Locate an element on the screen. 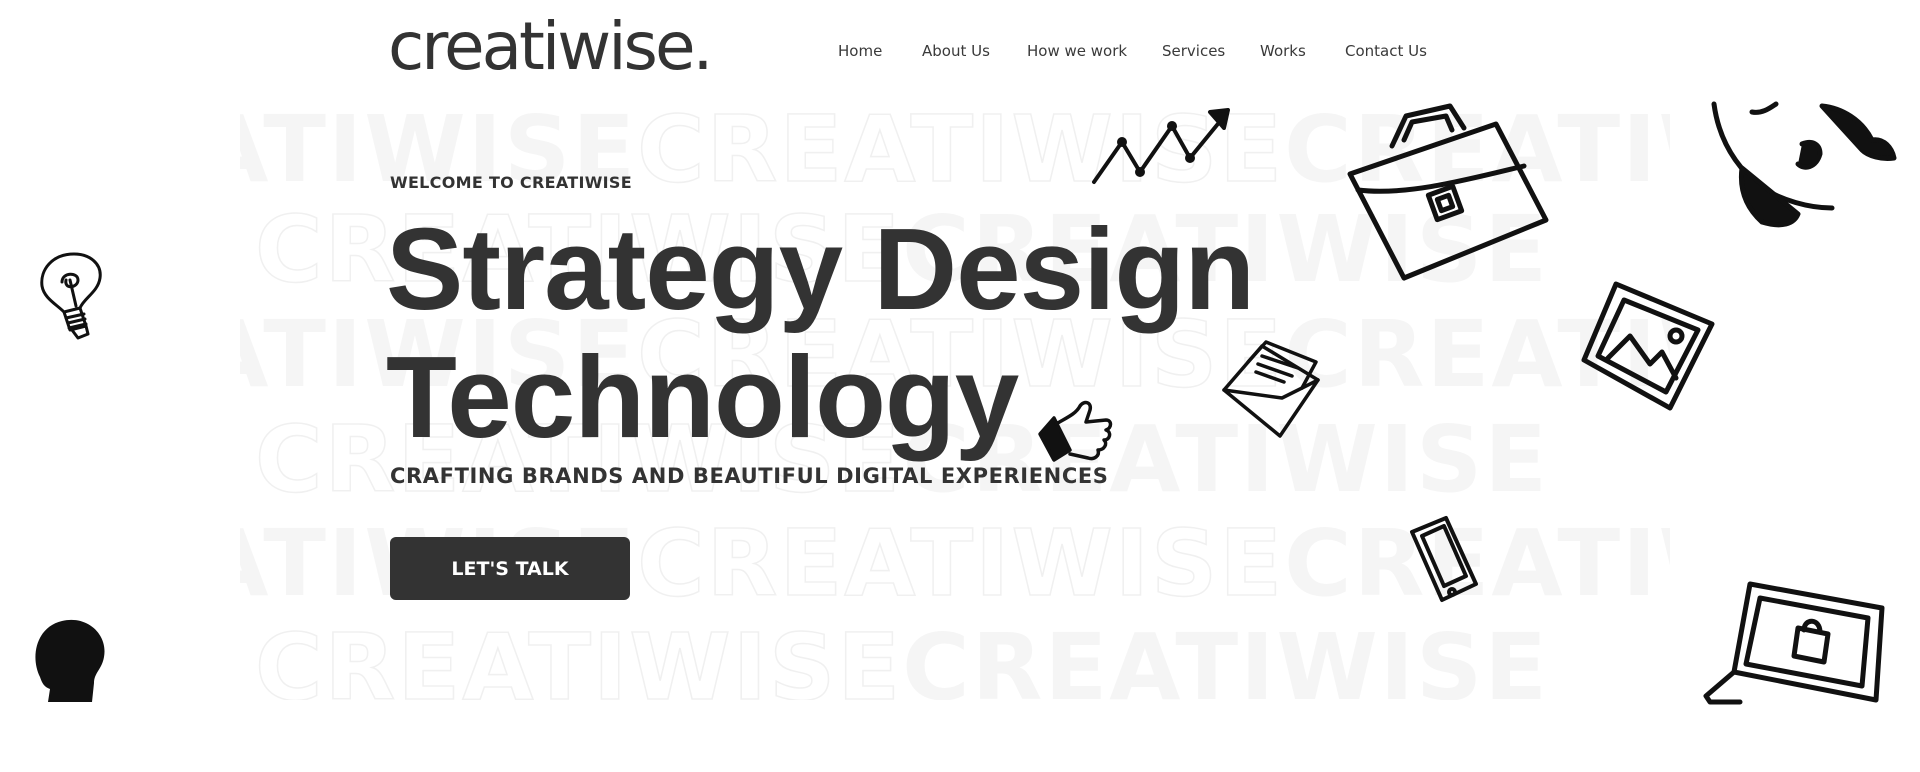 The height and width of the screenshot is (772, 1920). hero-title-line-1: Strategy Design is located at coordinates (820, 269).